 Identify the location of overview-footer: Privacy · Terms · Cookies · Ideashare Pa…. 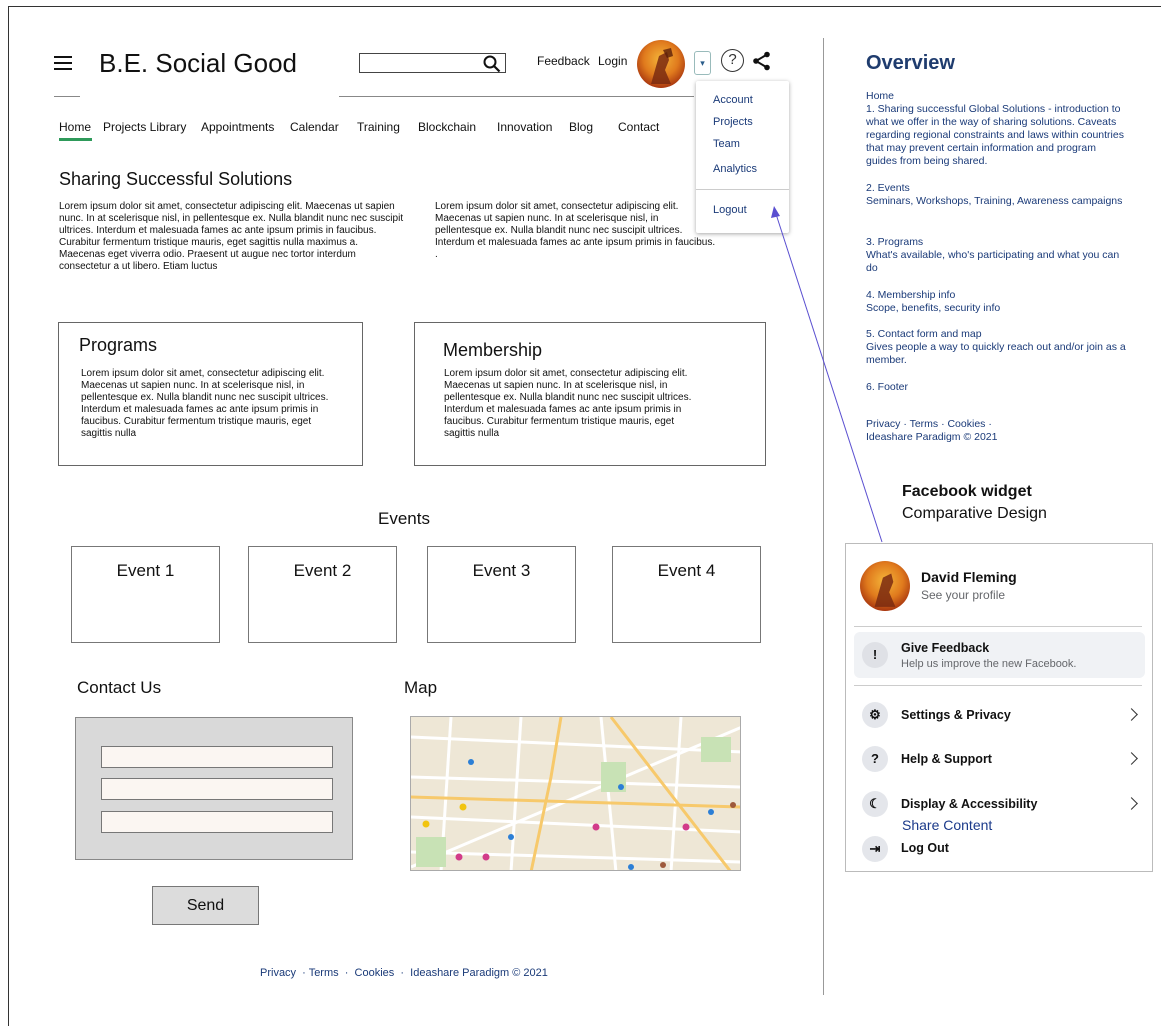
(932, 430).